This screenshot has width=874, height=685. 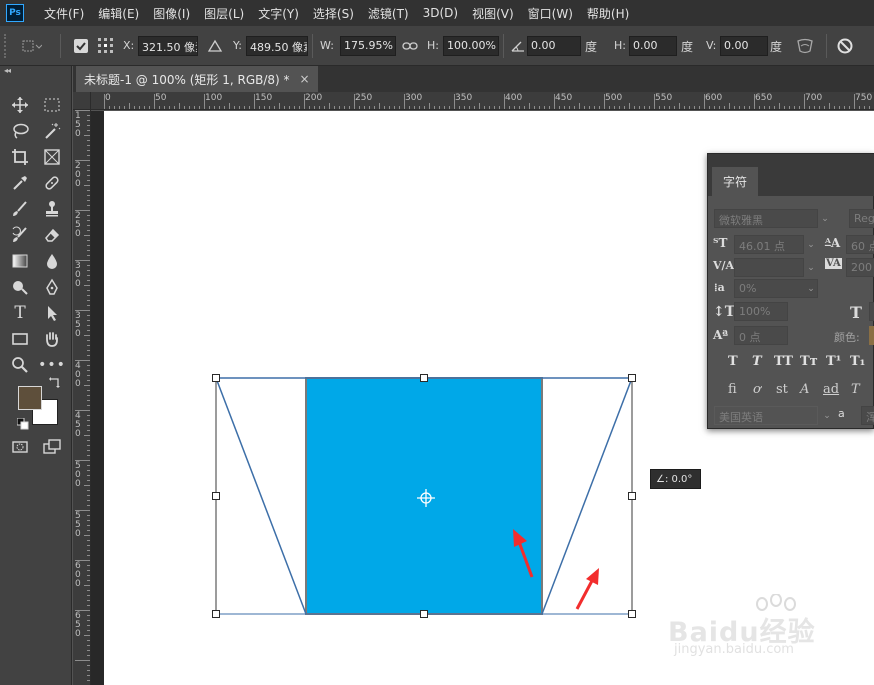 I want to click on screen-mode-icon, so click(x=52, y=447).